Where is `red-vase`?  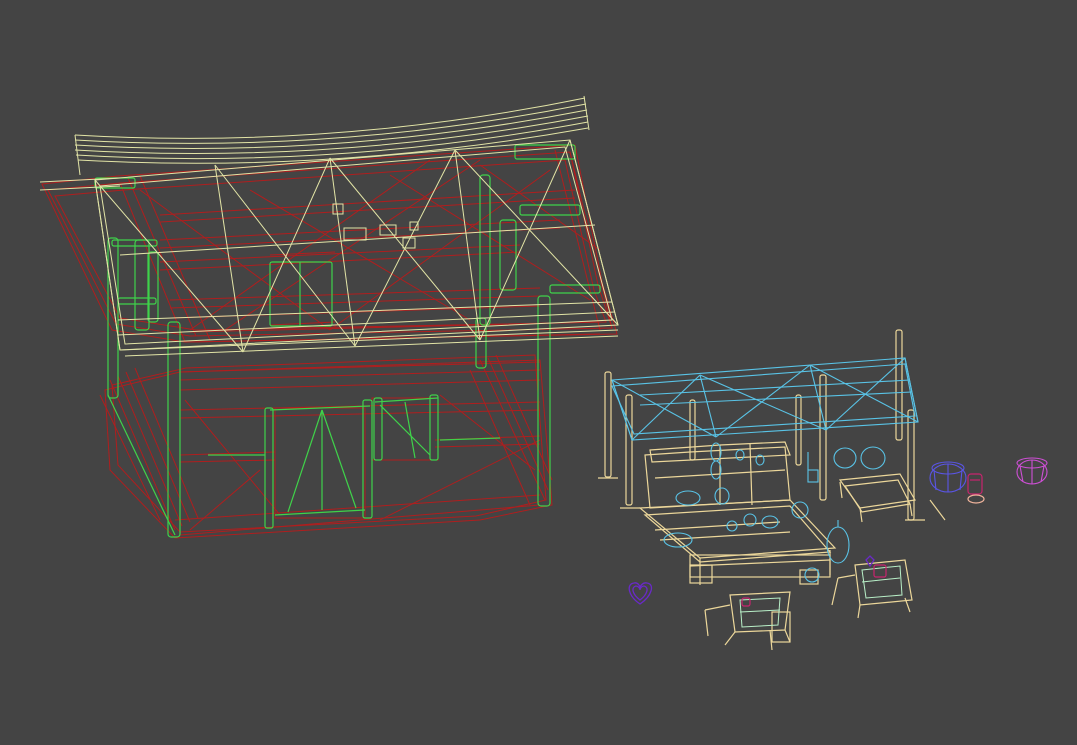 red-vase is located at coordinates (862, 540).